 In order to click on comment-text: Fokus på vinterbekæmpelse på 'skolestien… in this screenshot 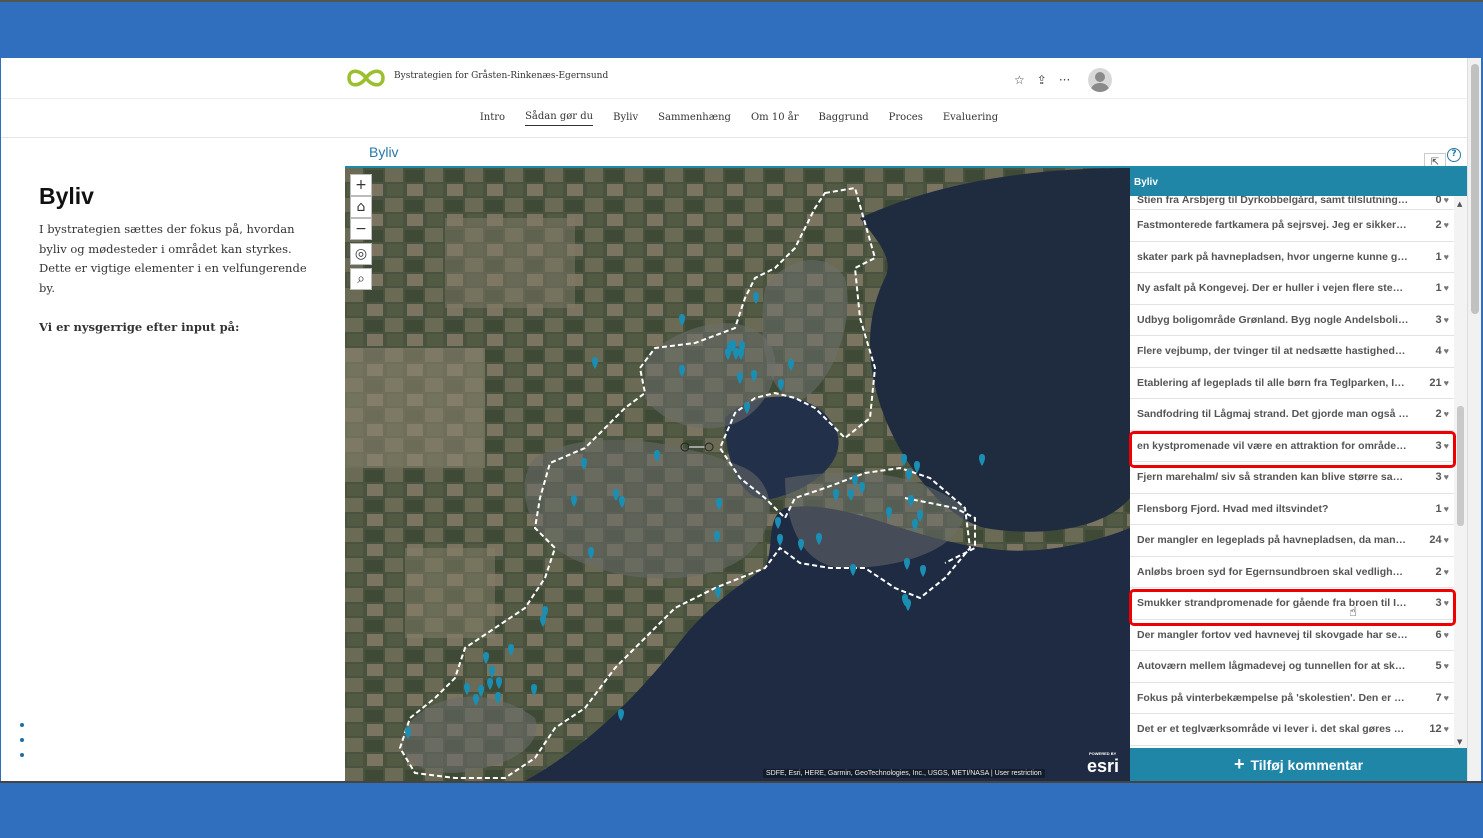, I will do `click(1273, 697)`.